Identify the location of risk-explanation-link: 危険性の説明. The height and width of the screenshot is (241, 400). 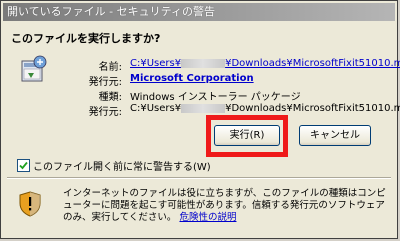
(207, 217).